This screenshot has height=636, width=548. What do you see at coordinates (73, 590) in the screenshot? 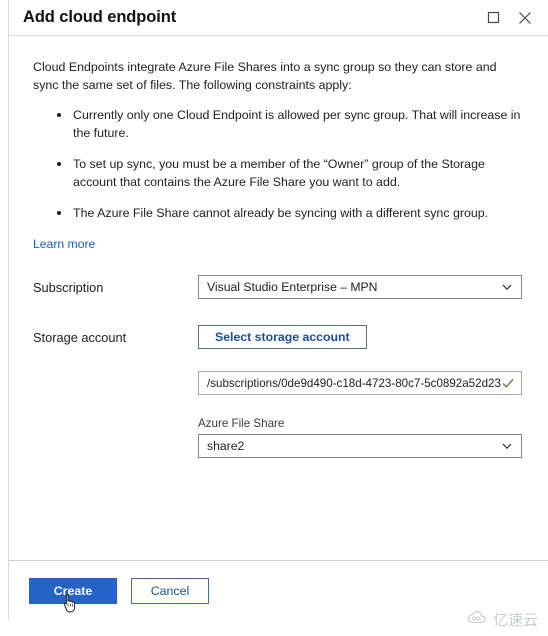
I see `create-button: Create` at bounding box center [73, 590].